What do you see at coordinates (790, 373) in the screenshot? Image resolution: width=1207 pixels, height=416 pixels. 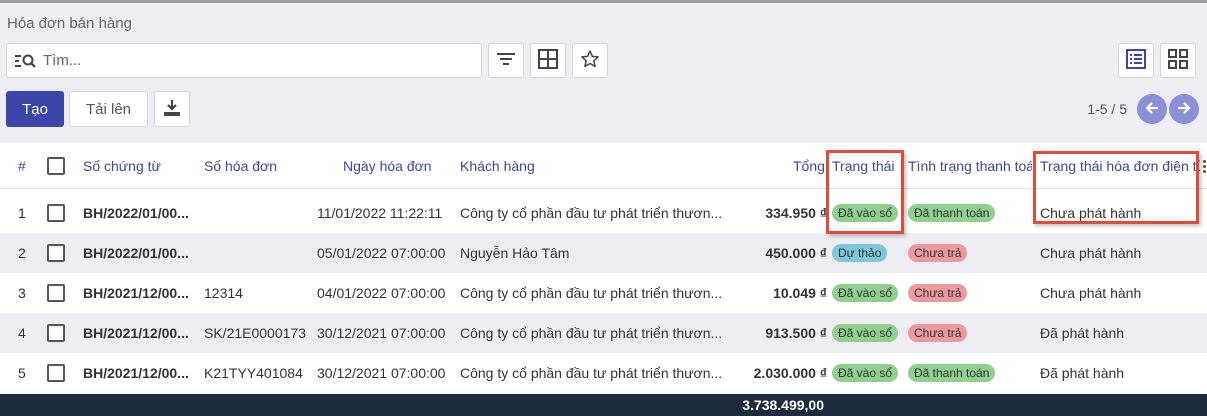 I see `total: 2.030.000 ₫` at bounding box center [790, 373].